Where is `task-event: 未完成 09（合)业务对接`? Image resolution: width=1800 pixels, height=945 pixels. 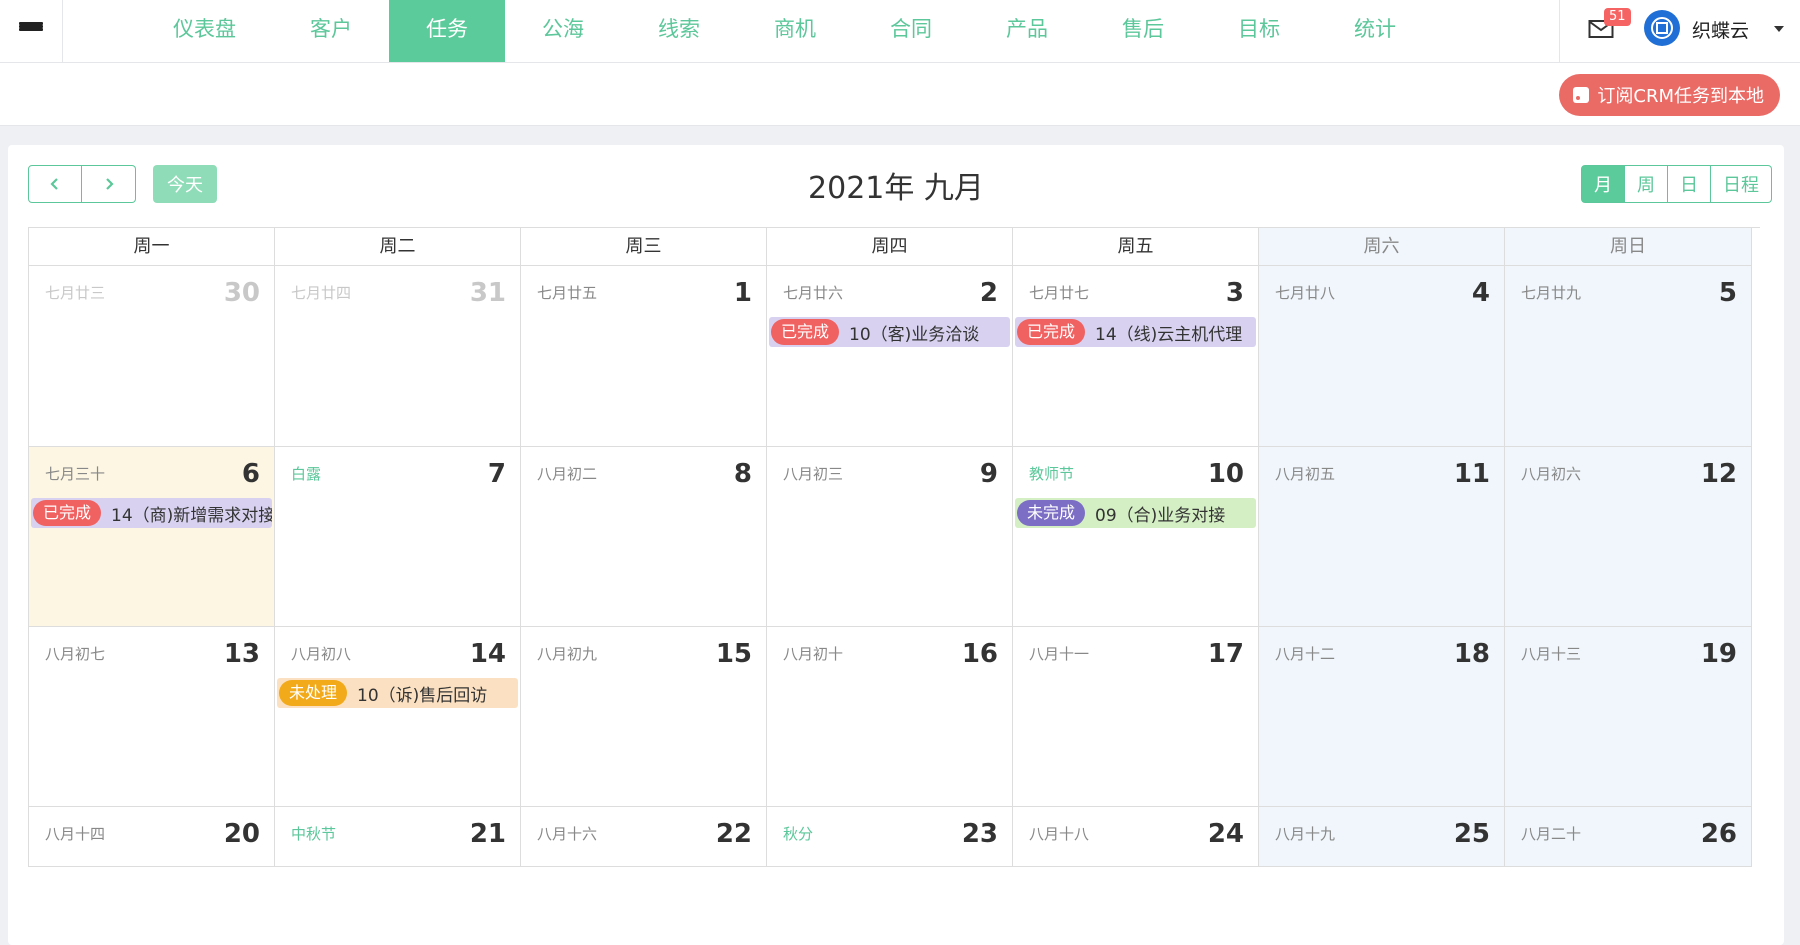
task-event: 未完成 09（合)业务对接 is located at coordinates (1135, 513).